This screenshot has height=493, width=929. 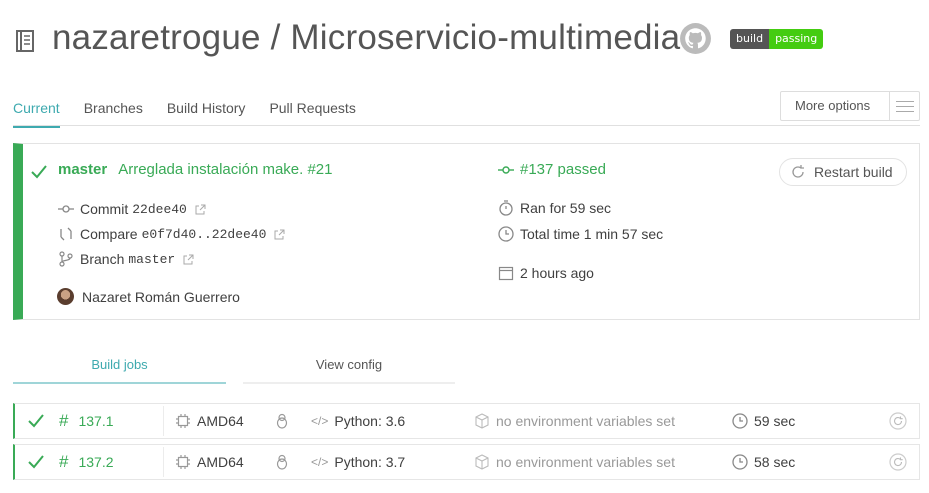 What do you see at coordinates (225, 169) in the screenshot?
I see `commit-message: Arreglada instalación make. #21` at bounding box center [225, 169].